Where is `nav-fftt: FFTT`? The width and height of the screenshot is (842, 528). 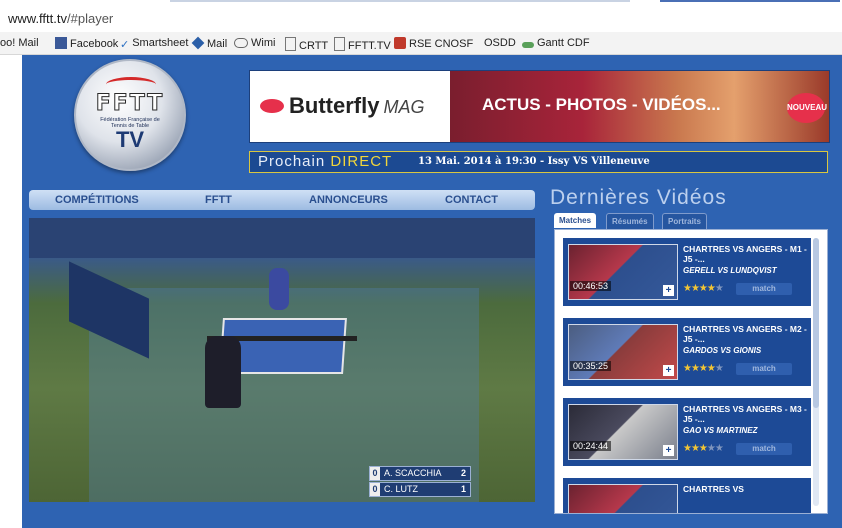 nav-fftt: FFTT is located at coordinates (218, 200).